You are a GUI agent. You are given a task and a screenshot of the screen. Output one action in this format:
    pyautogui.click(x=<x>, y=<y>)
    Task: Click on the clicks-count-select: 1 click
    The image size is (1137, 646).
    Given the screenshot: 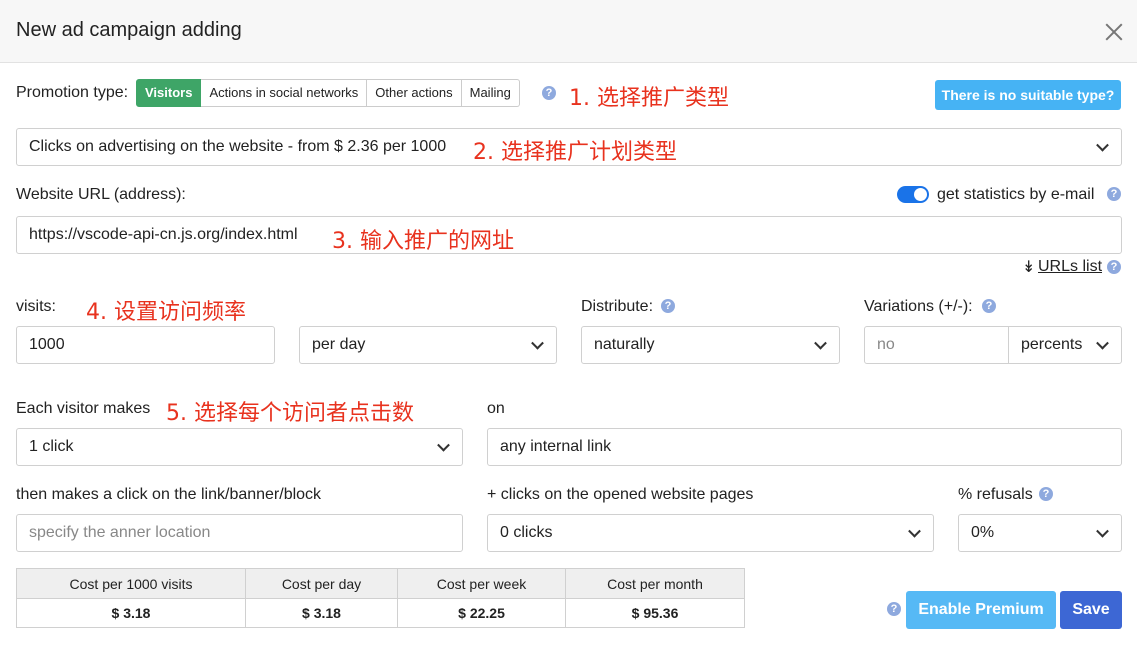 What is the action you would take?
    pyautogui.click(x=239, y=447)
    